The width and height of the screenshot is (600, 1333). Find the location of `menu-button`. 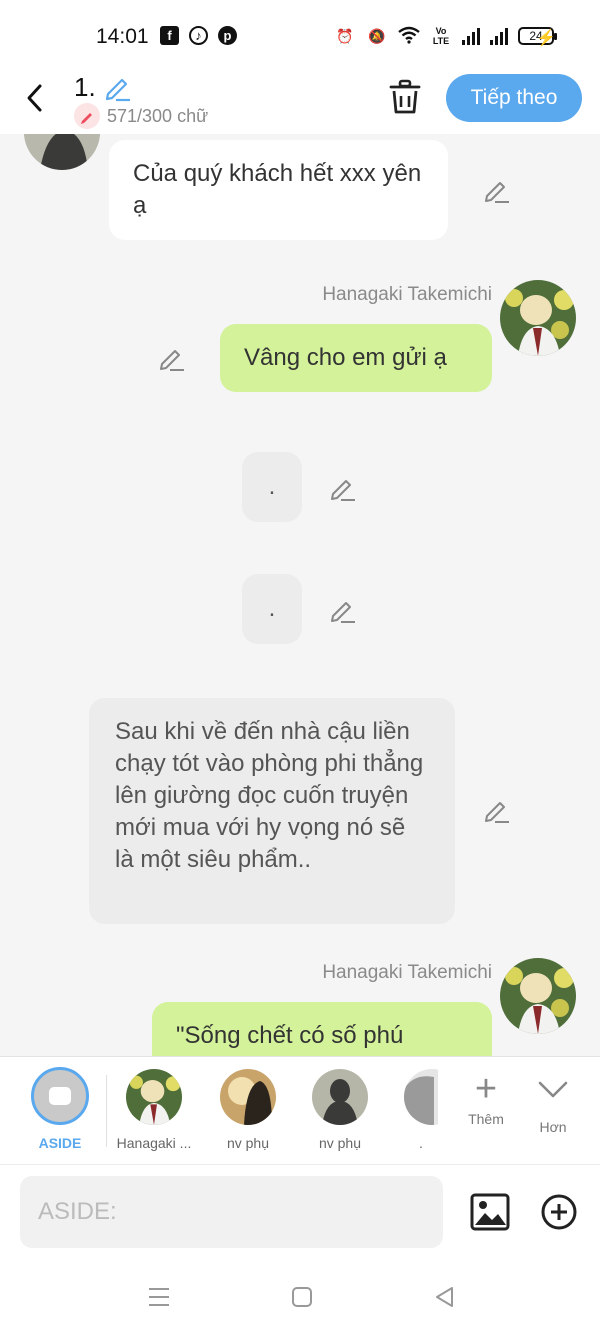

menu-button is located at coordinates (159, 1297).